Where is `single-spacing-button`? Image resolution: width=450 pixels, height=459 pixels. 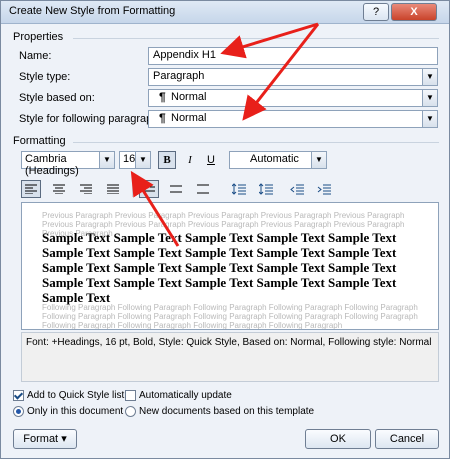 single-spacing-button is located at coordinates (149, 189).